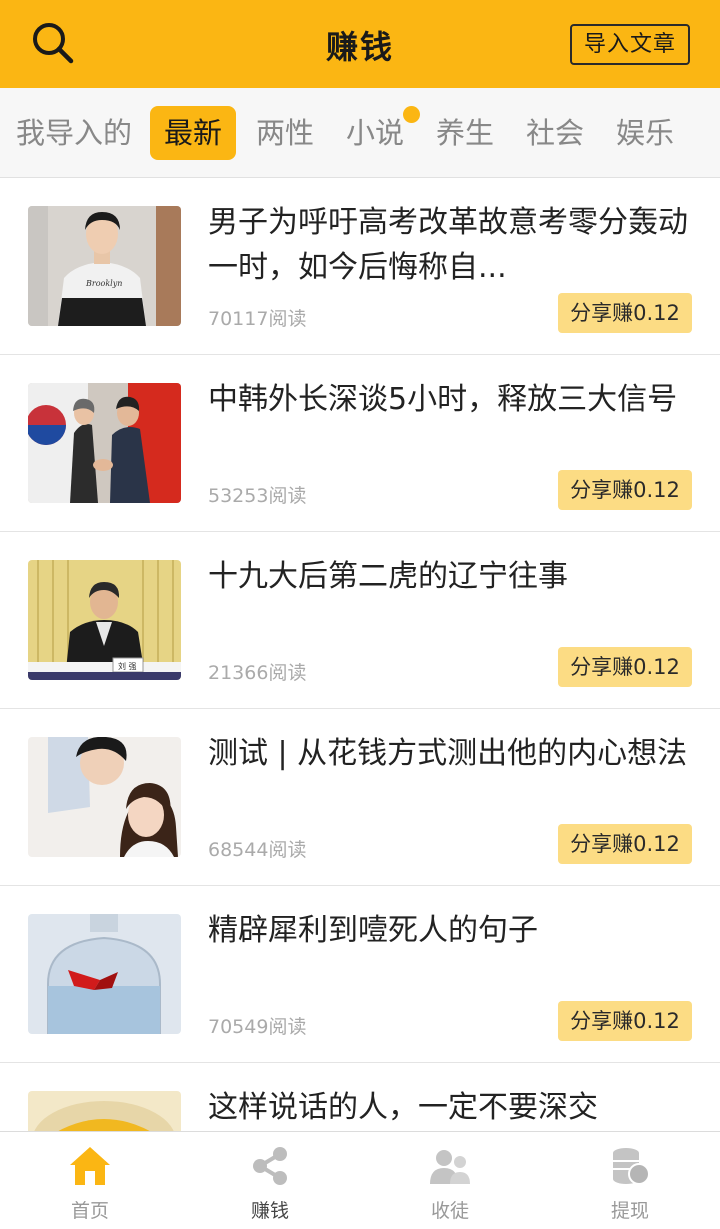 The width and height of the screenshot is (720, 1229). What do you see at coordinates (89, 1211) in the screenshot?
I see `nav-label: 首页` at bounding box center [89, 1211].